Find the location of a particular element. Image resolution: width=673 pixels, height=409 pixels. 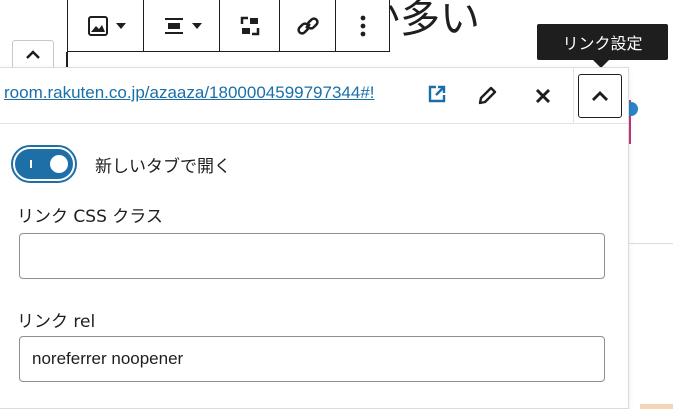

pencil-icon is located at coordinates (487, 95).